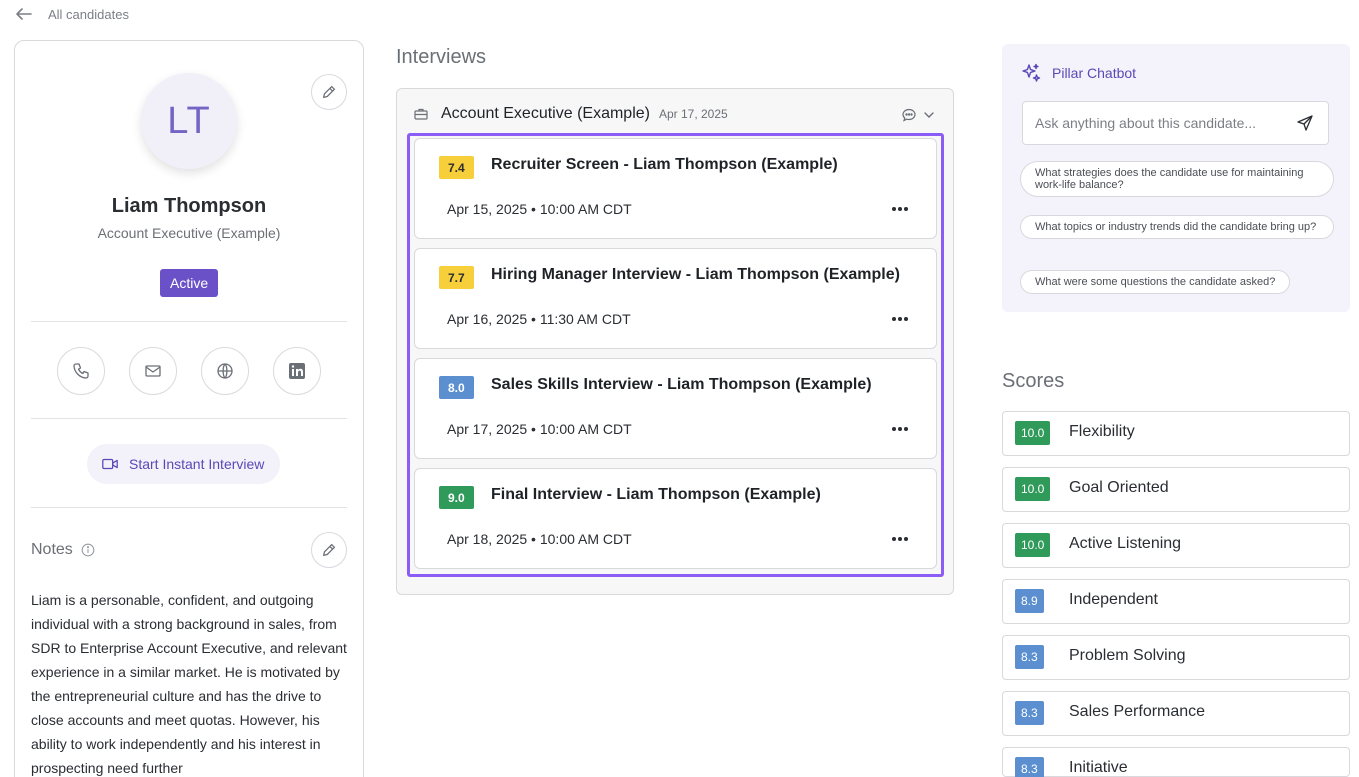 This screenshot has height=777, width=1359. I want to click on edit-profile-button, so click(329, 92).